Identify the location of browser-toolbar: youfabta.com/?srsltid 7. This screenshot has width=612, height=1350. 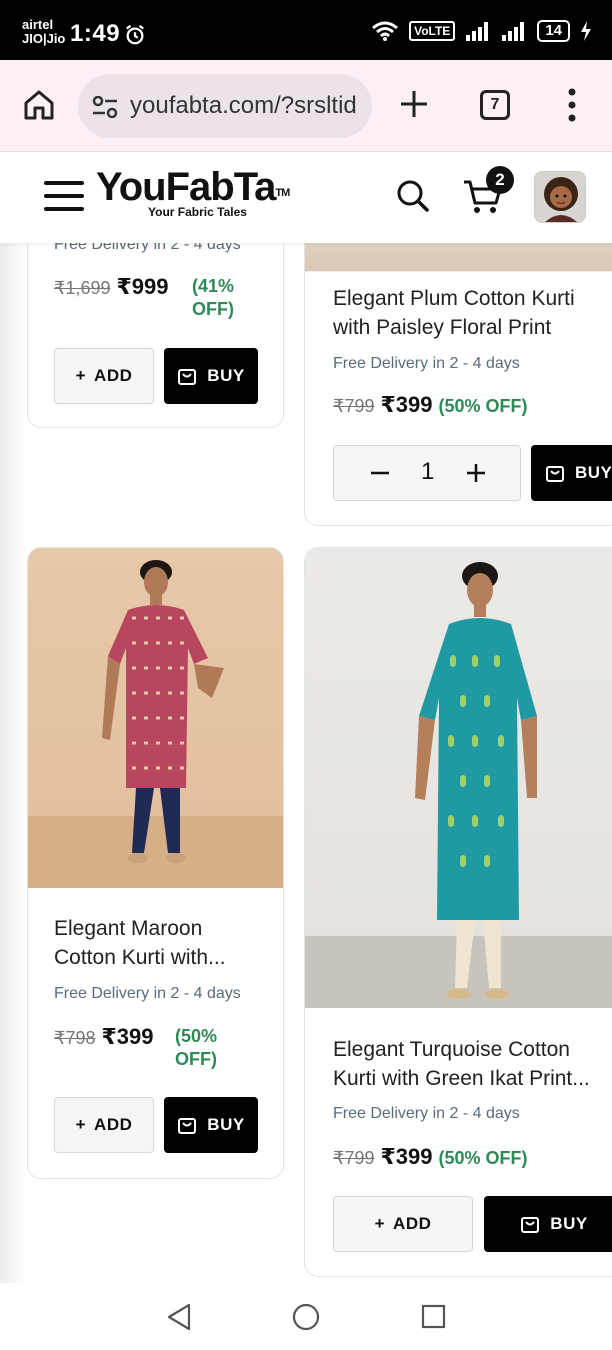
(306, 106).